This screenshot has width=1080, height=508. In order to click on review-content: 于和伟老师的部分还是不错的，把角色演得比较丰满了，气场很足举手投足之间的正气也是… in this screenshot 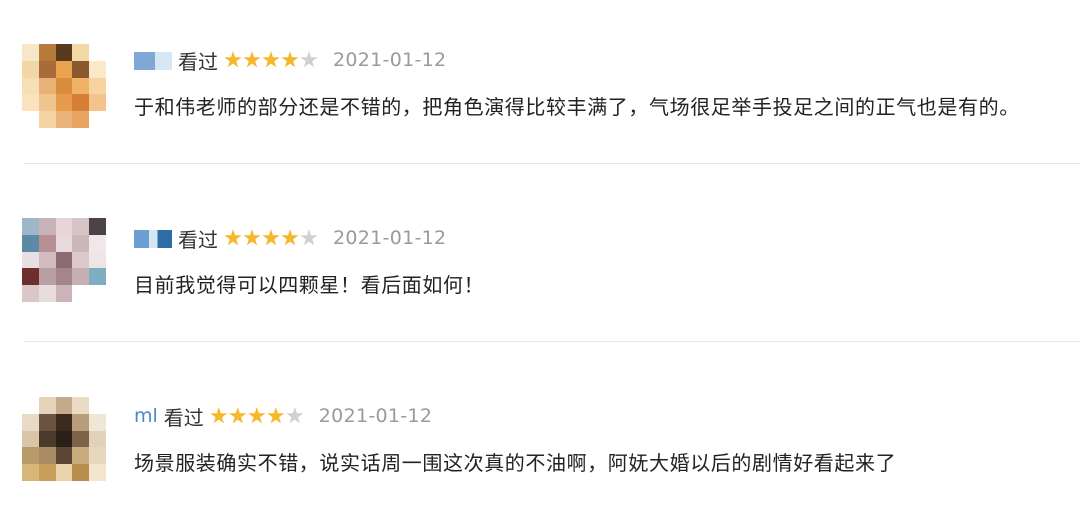, I will do `click(577, 107)`.